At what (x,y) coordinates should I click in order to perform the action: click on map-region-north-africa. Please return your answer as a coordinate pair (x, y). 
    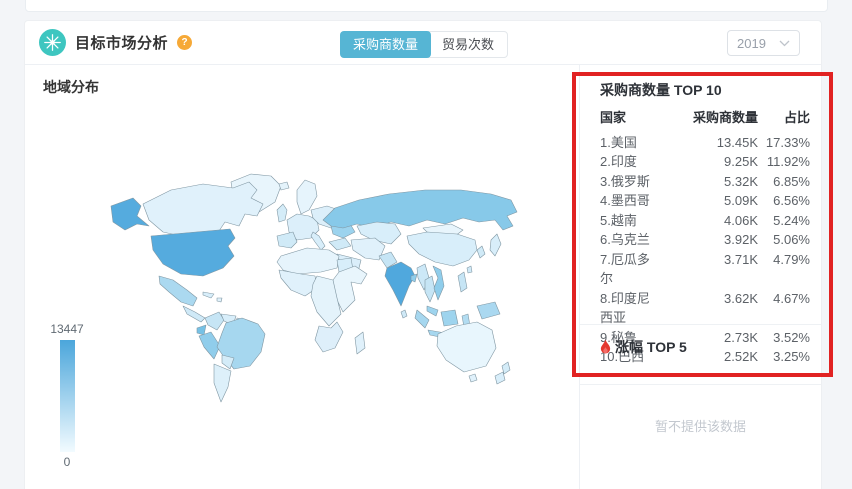
    Looking at the image, I should click on (308, 261).